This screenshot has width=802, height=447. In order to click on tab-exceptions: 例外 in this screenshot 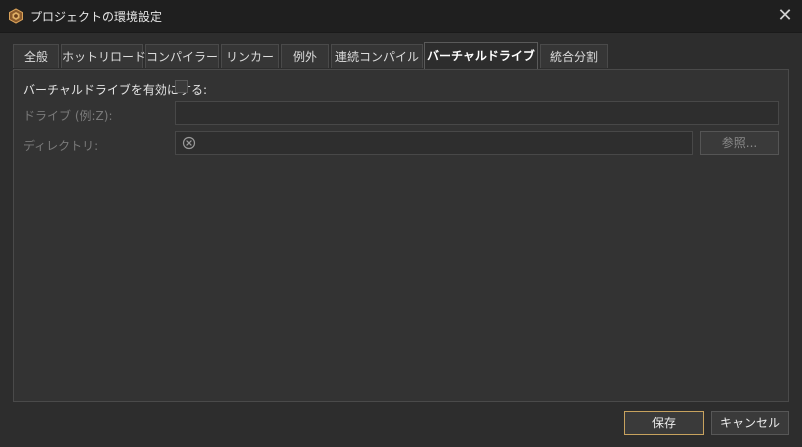, I will do `click(305, 56)`.